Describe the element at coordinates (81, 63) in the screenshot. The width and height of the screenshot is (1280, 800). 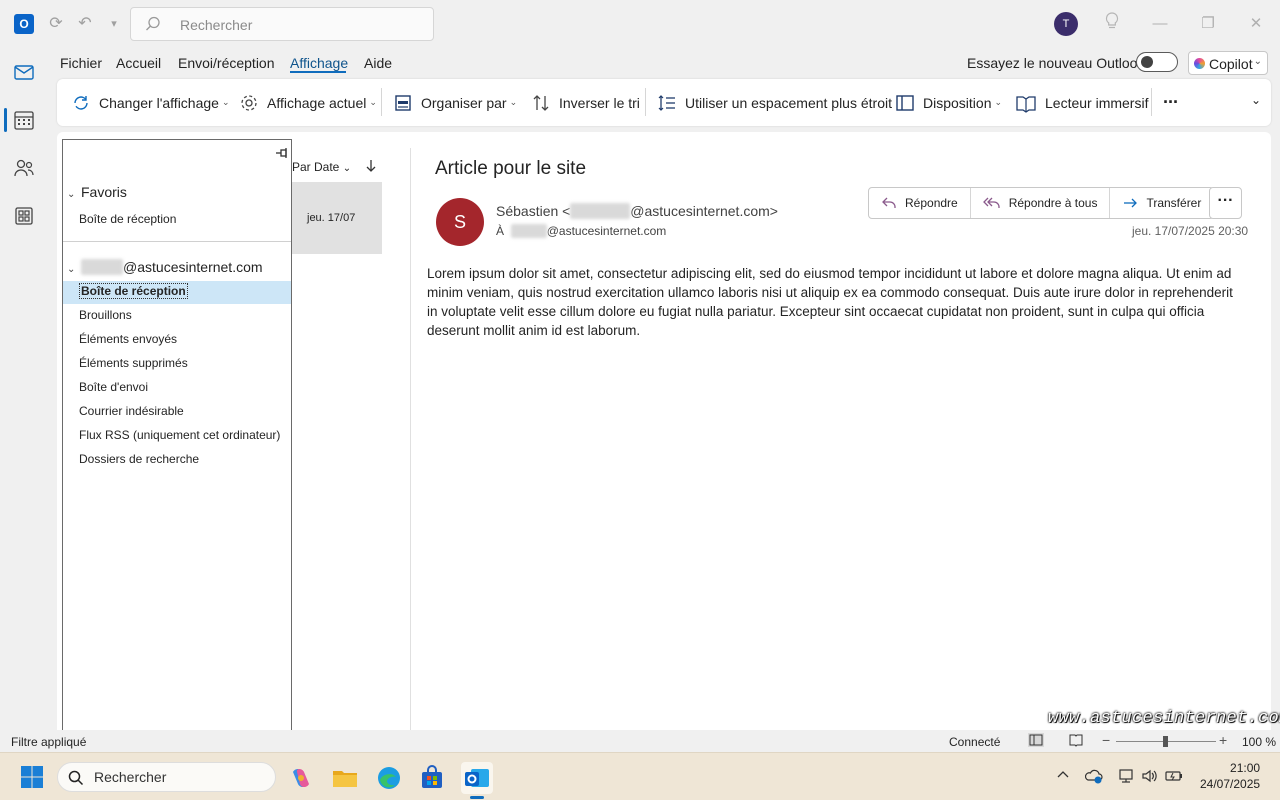
I see `menu-fichier: Fichier` at that location.